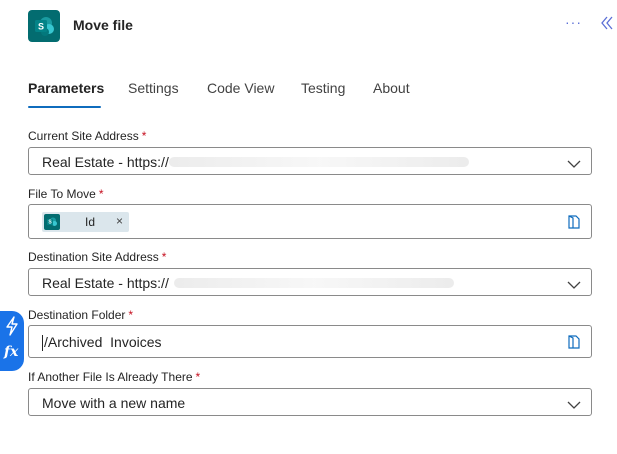 This screenshot has height=454, width=617. What do you see at coordinates (391, 88) in the screenshot?
I see `tab-about: About` at bounding box center [391, 88].